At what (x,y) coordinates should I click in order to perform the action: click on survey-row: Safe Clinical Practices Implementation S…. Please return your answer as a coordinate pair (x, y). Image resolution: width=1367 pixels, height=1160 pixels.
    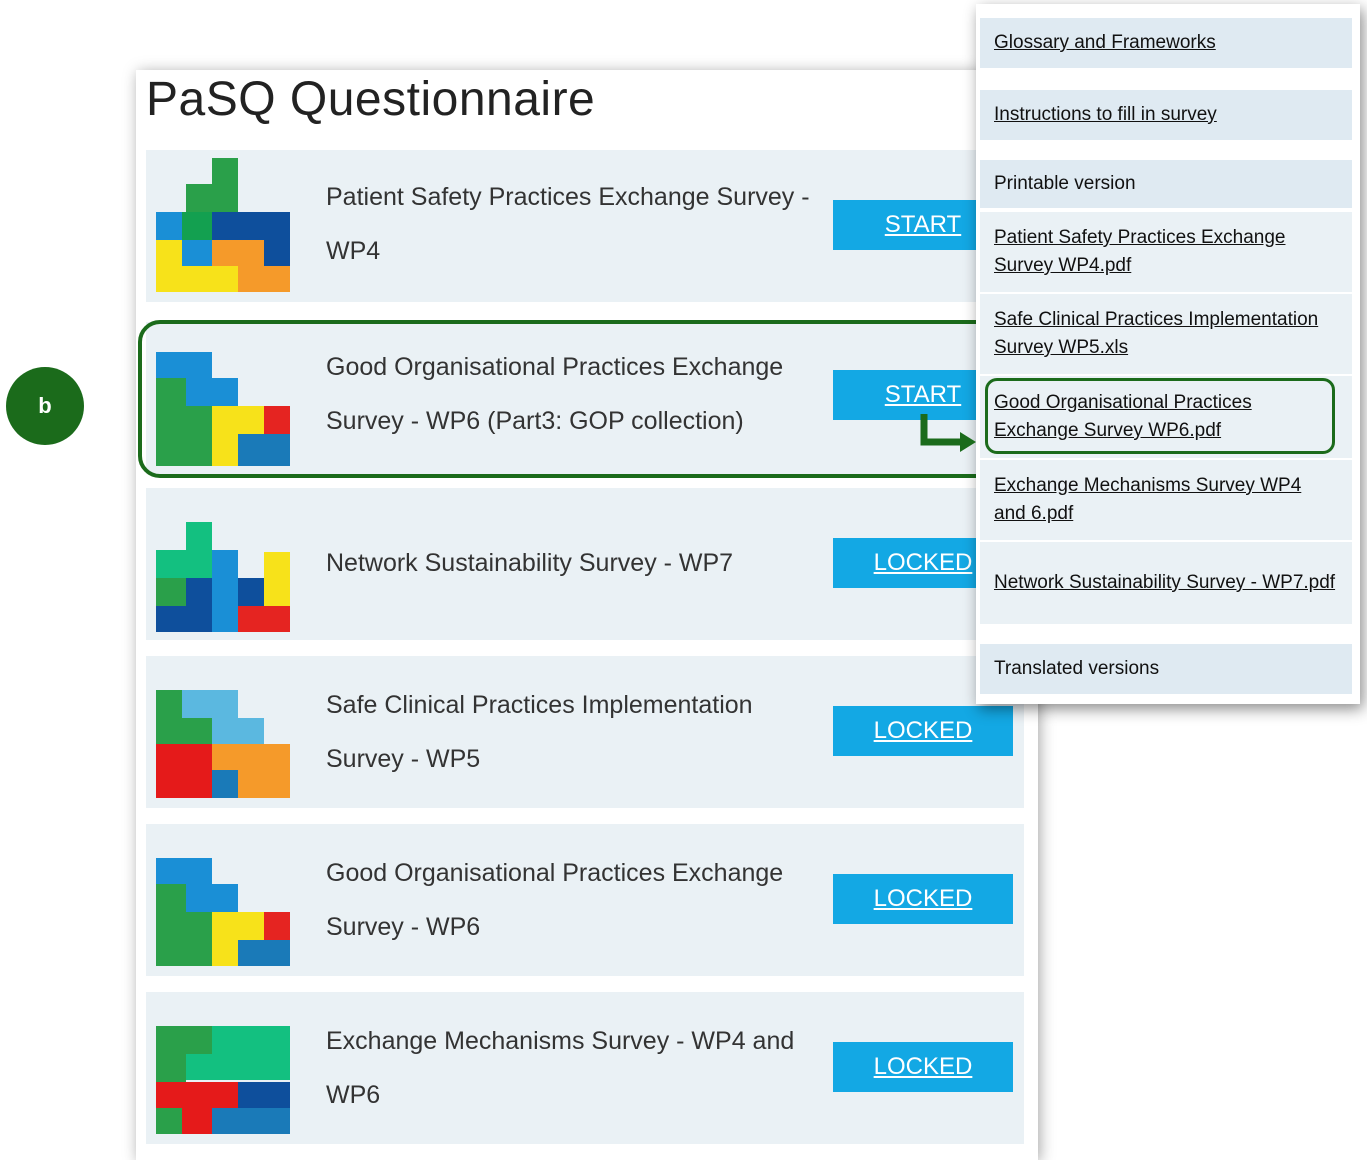
    Looking at the image, I should click on (585, 732).